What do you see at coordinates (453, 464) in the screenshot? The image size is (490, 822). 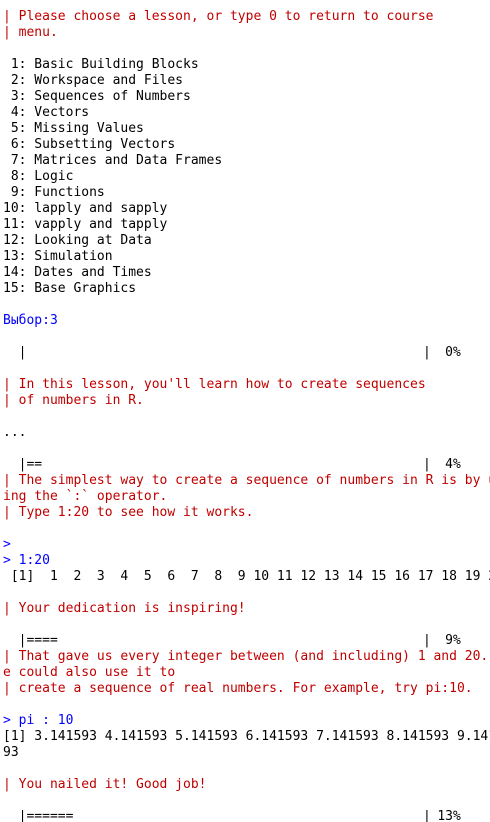 I see `progress-percent: 4%` at bounding box center [453, 464].